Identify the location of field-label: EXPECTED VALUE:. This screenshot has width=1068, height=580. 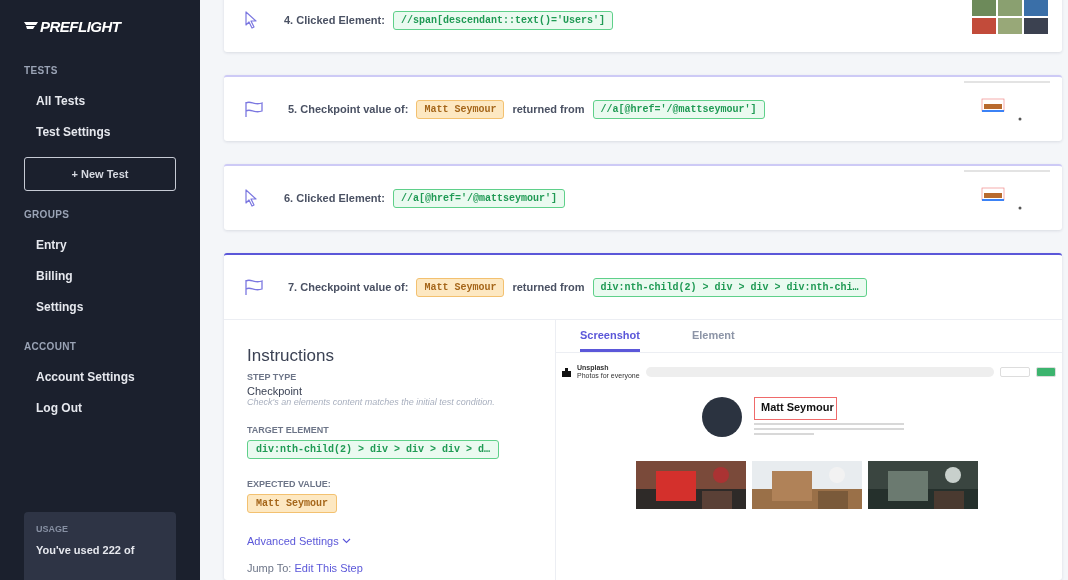
(289, 484).